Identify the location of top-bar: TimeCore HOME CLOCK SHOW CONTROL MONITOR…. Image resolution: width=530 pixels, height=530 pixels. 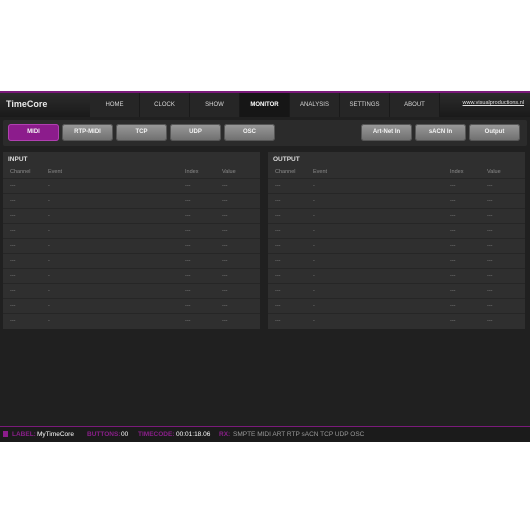
(265, 112).